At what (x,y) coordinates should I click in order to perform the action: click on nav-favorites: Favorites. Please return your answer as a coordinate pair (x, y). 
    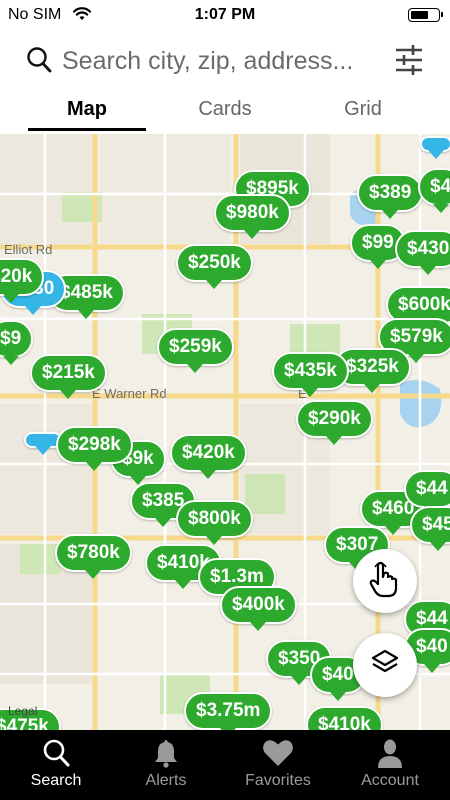
    Looking at the image, I should click on (278, 764).